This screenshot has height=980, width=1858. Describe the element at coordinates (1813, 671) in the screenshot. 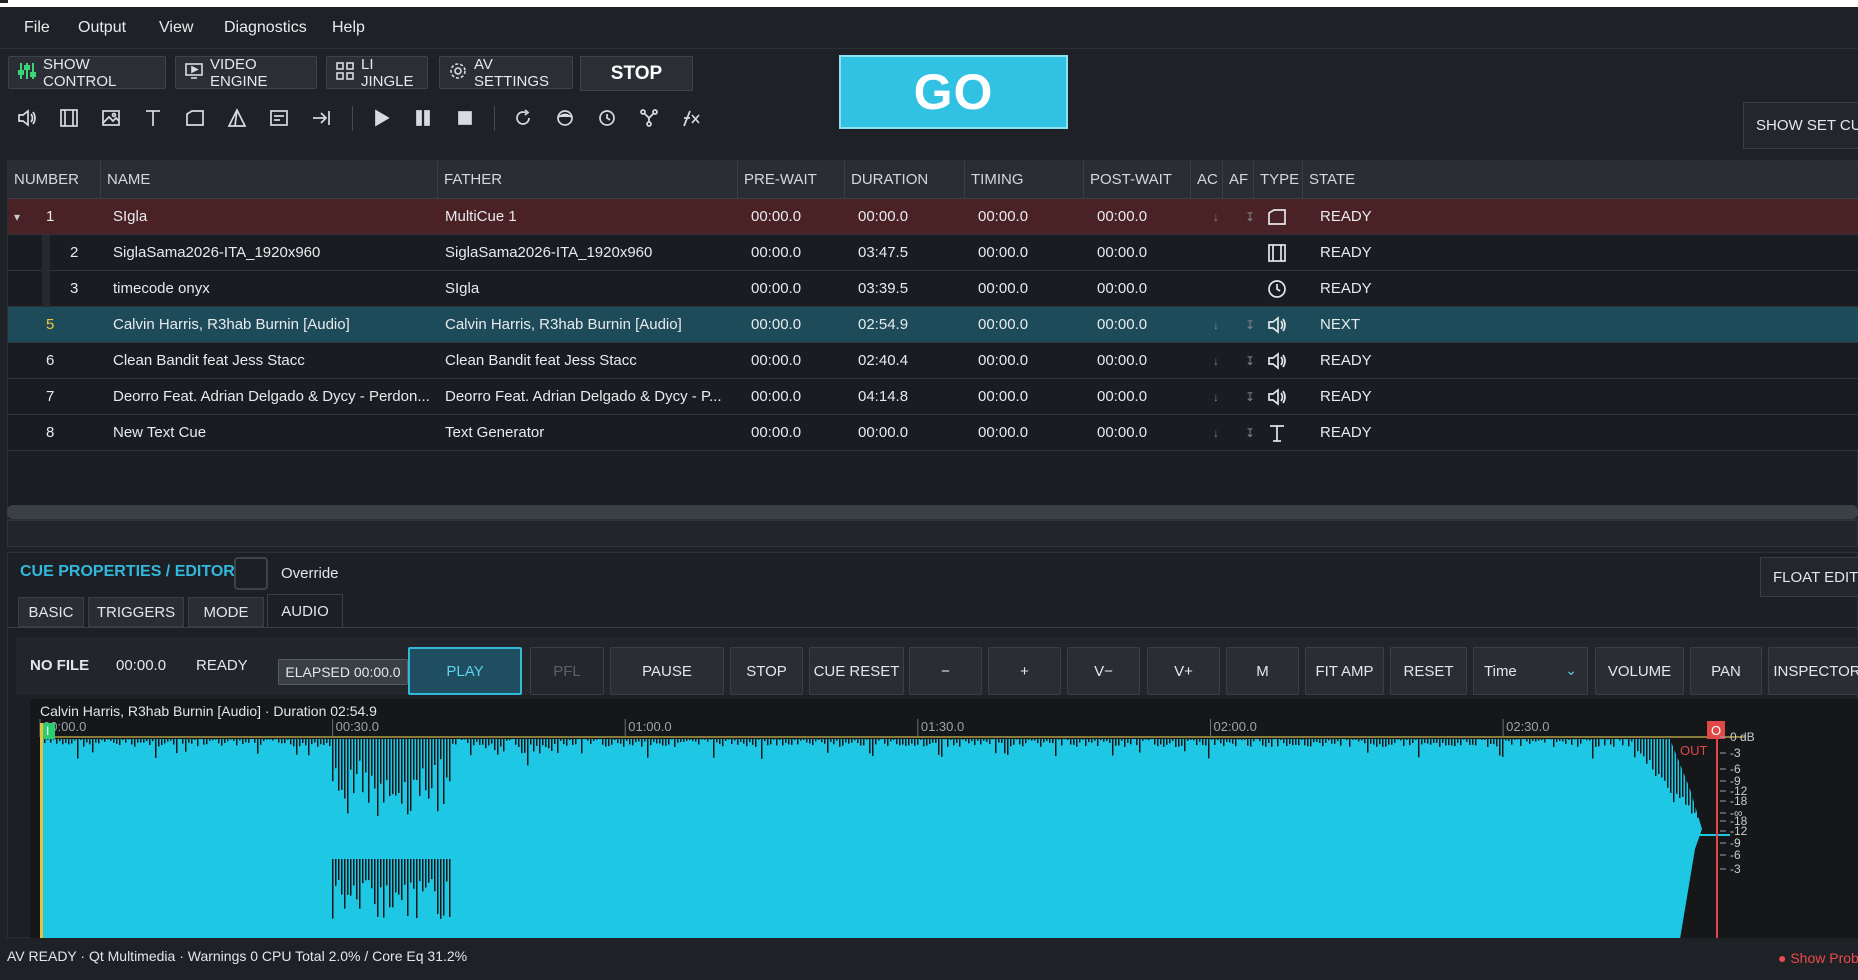

I see `inspector-button: INSPECTOR` at that location.